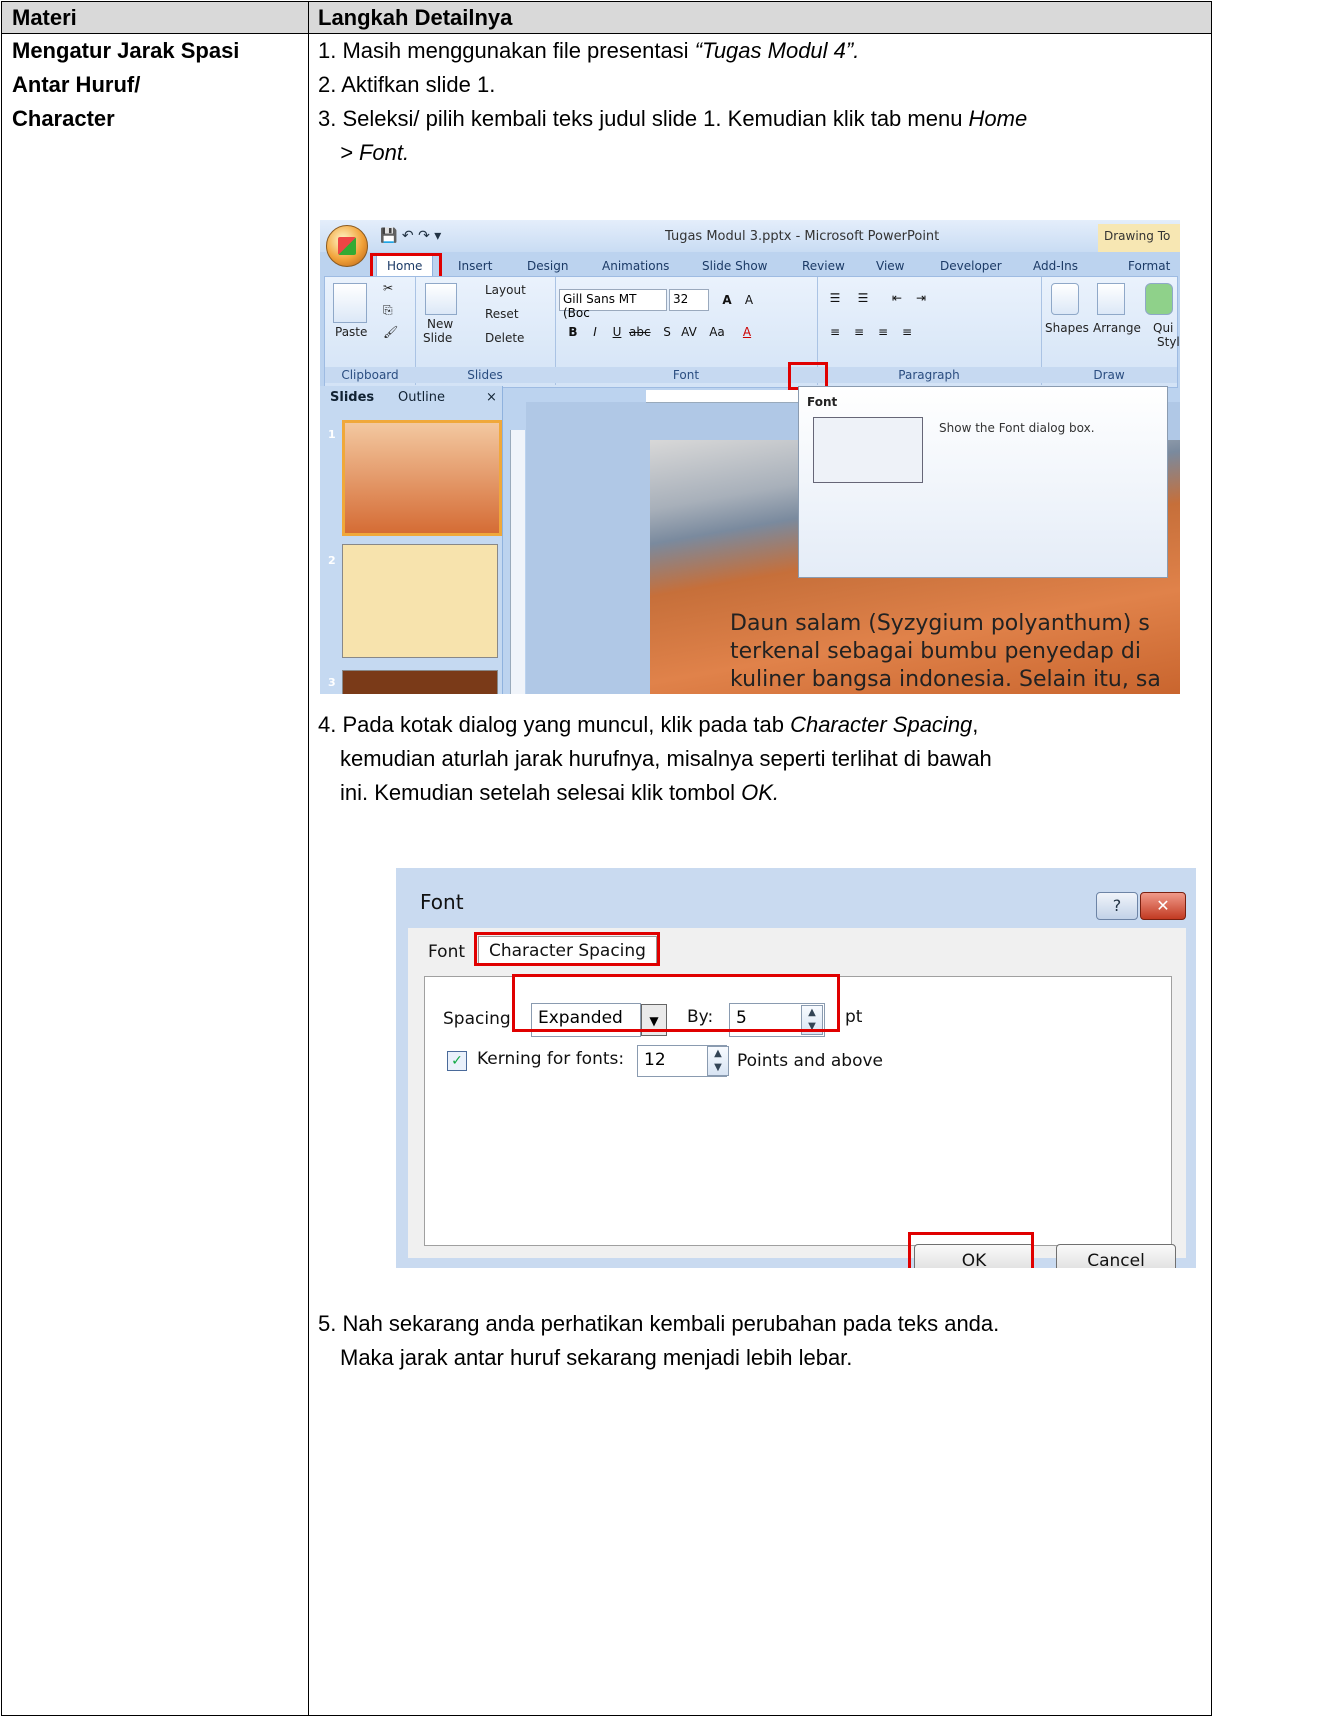  Describe the element at coordinates (859, 332) in the screenshot. I see `align-center-icon: ≡` at that location.